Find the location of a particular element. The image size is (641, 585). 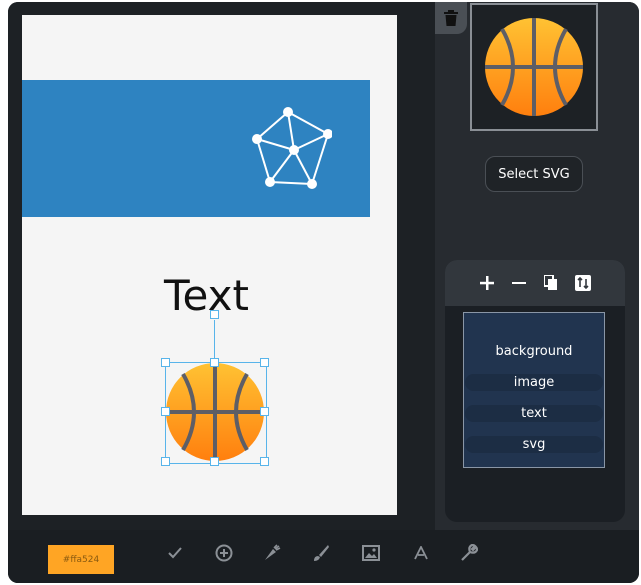

carrot-icon is located at coordinates (272, 553).